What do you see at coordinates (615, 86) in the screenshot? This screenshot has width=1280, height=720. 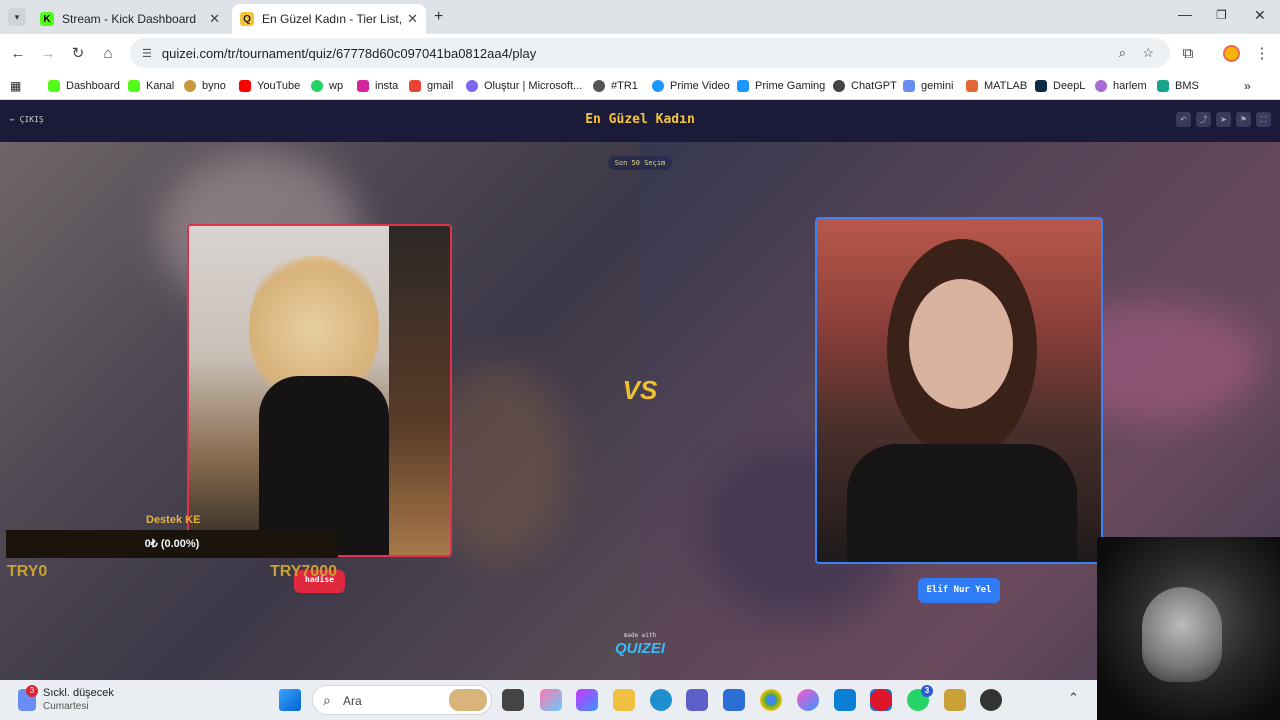 I see `bookmark-tr1: #TR1` at bounding box center [615, 86].